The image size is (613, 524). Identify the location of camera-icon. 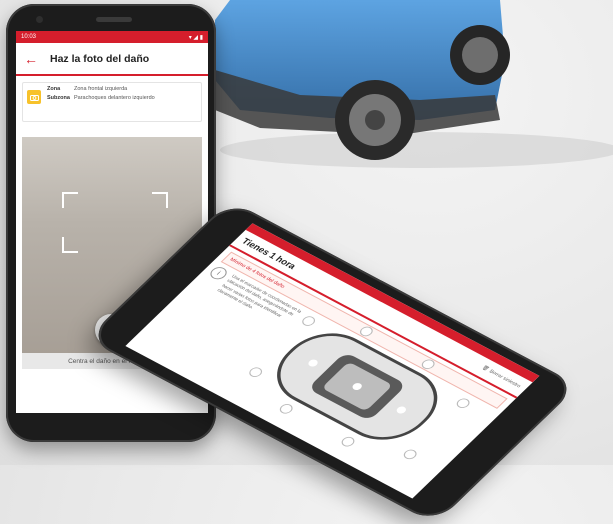
(34, 97).